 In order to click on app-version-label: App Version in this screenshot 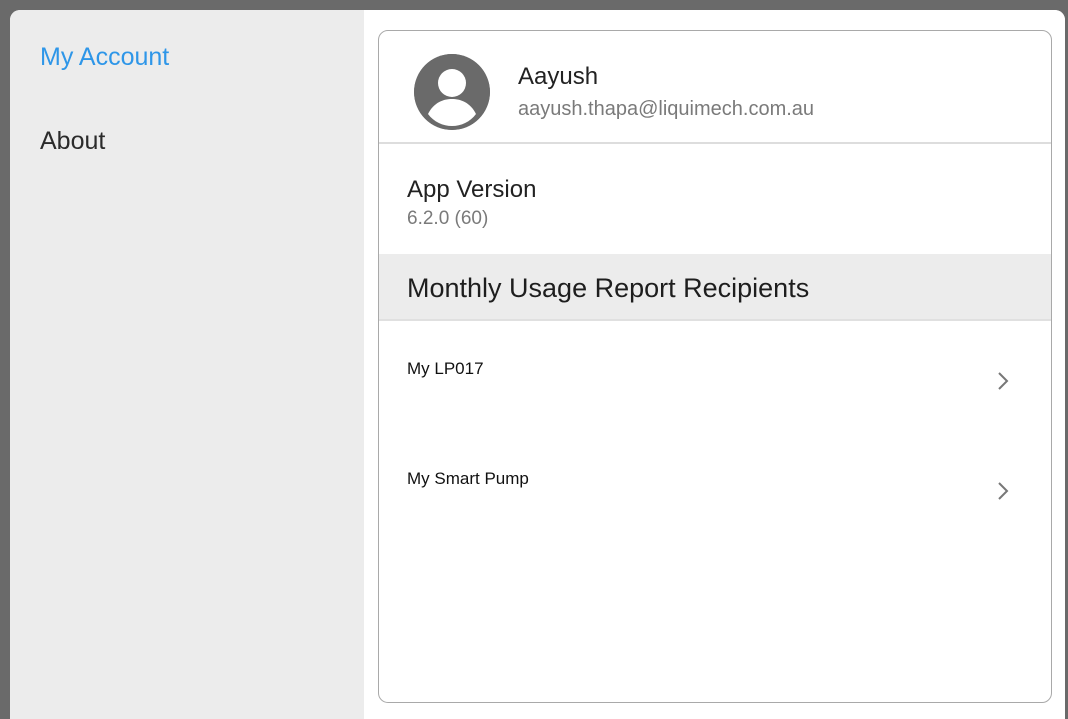, I will do `click(472, 189)`.